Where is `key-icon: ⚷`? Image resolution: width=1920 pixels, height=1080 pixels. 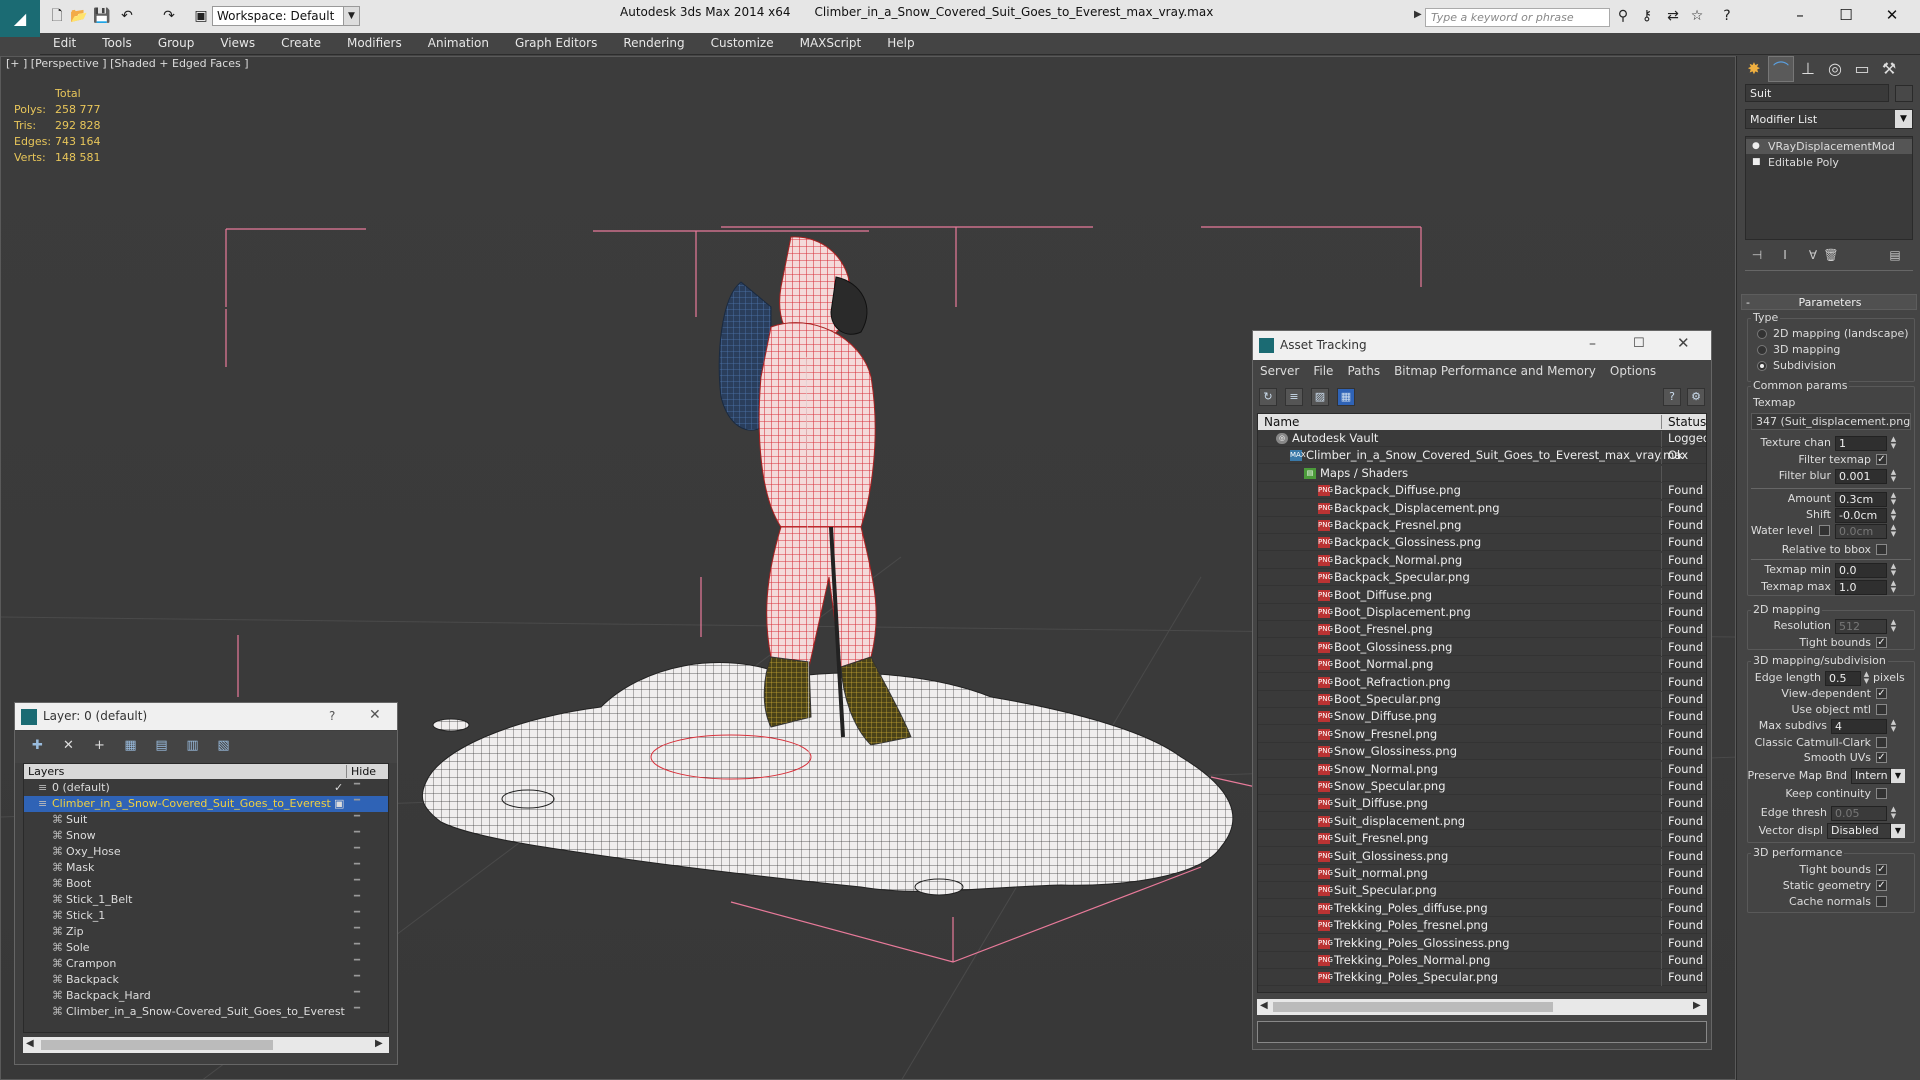
key-icon: ⚷ is located at coordinates (1647, 16).